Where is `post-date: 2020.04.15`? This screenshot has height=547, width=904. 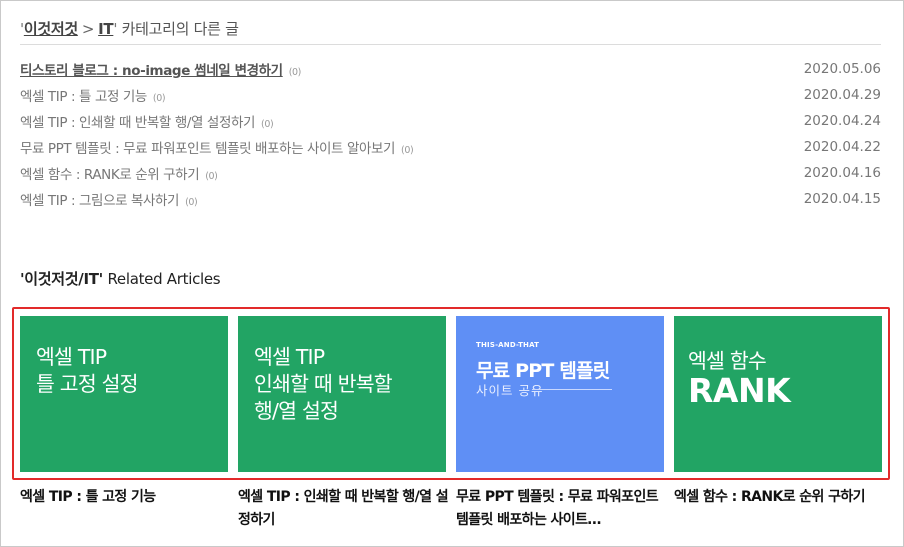
post-date: 2020.04.15 is located at coordinates (842, 199).